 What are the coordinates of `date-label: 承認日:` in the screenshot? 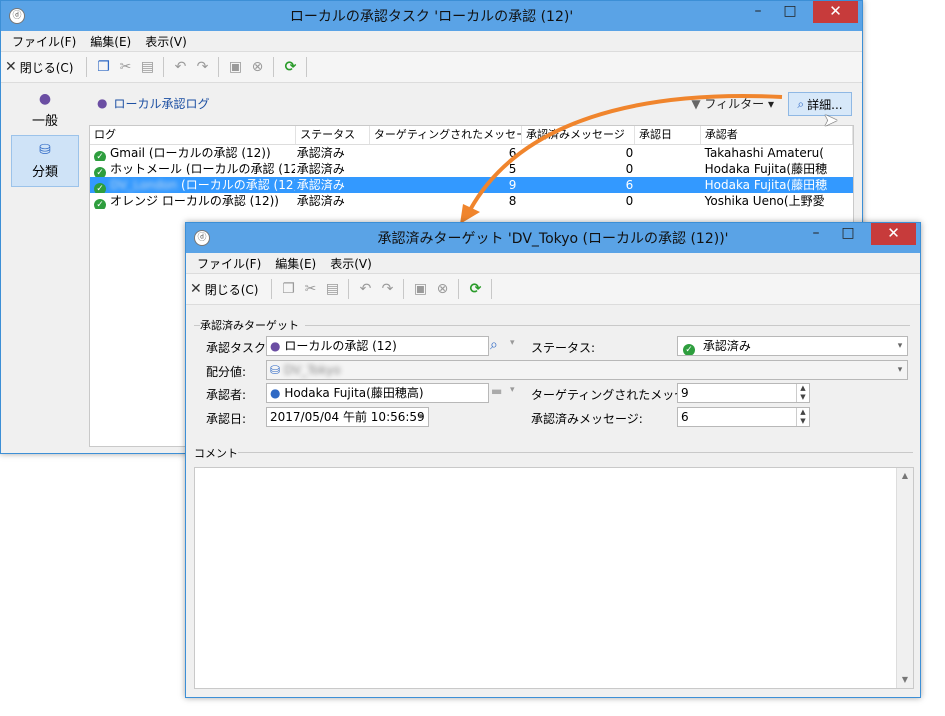 It's located at (226, 419).